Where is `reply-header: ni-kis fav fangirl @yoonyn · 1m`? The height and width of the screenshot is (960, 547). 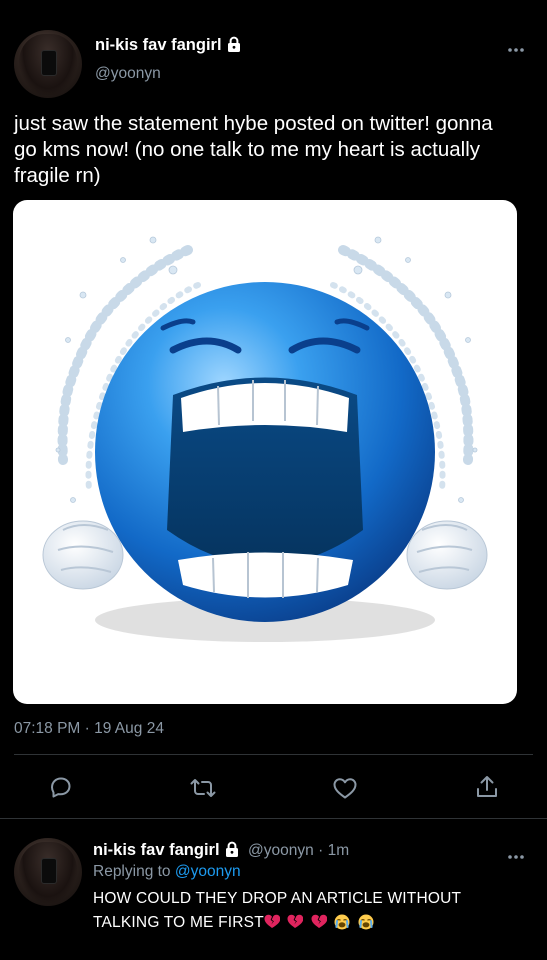
reply-header: ni-kis fav fangirl @yoonyn · 1m is located at coordinates (221, 851).